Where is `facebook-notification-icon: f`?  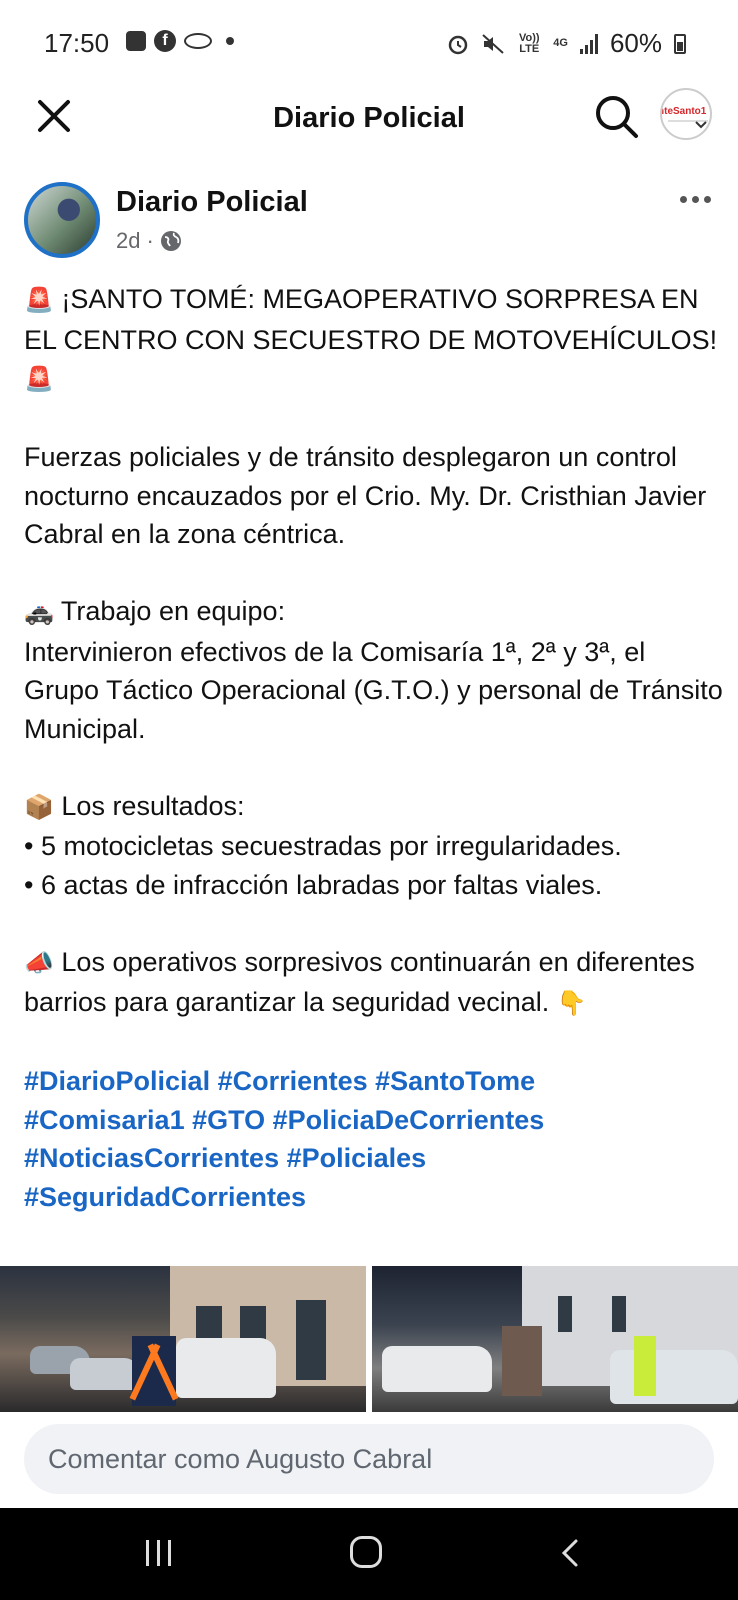 facebook-notification-icon: f is located at coordinates (165, 41).